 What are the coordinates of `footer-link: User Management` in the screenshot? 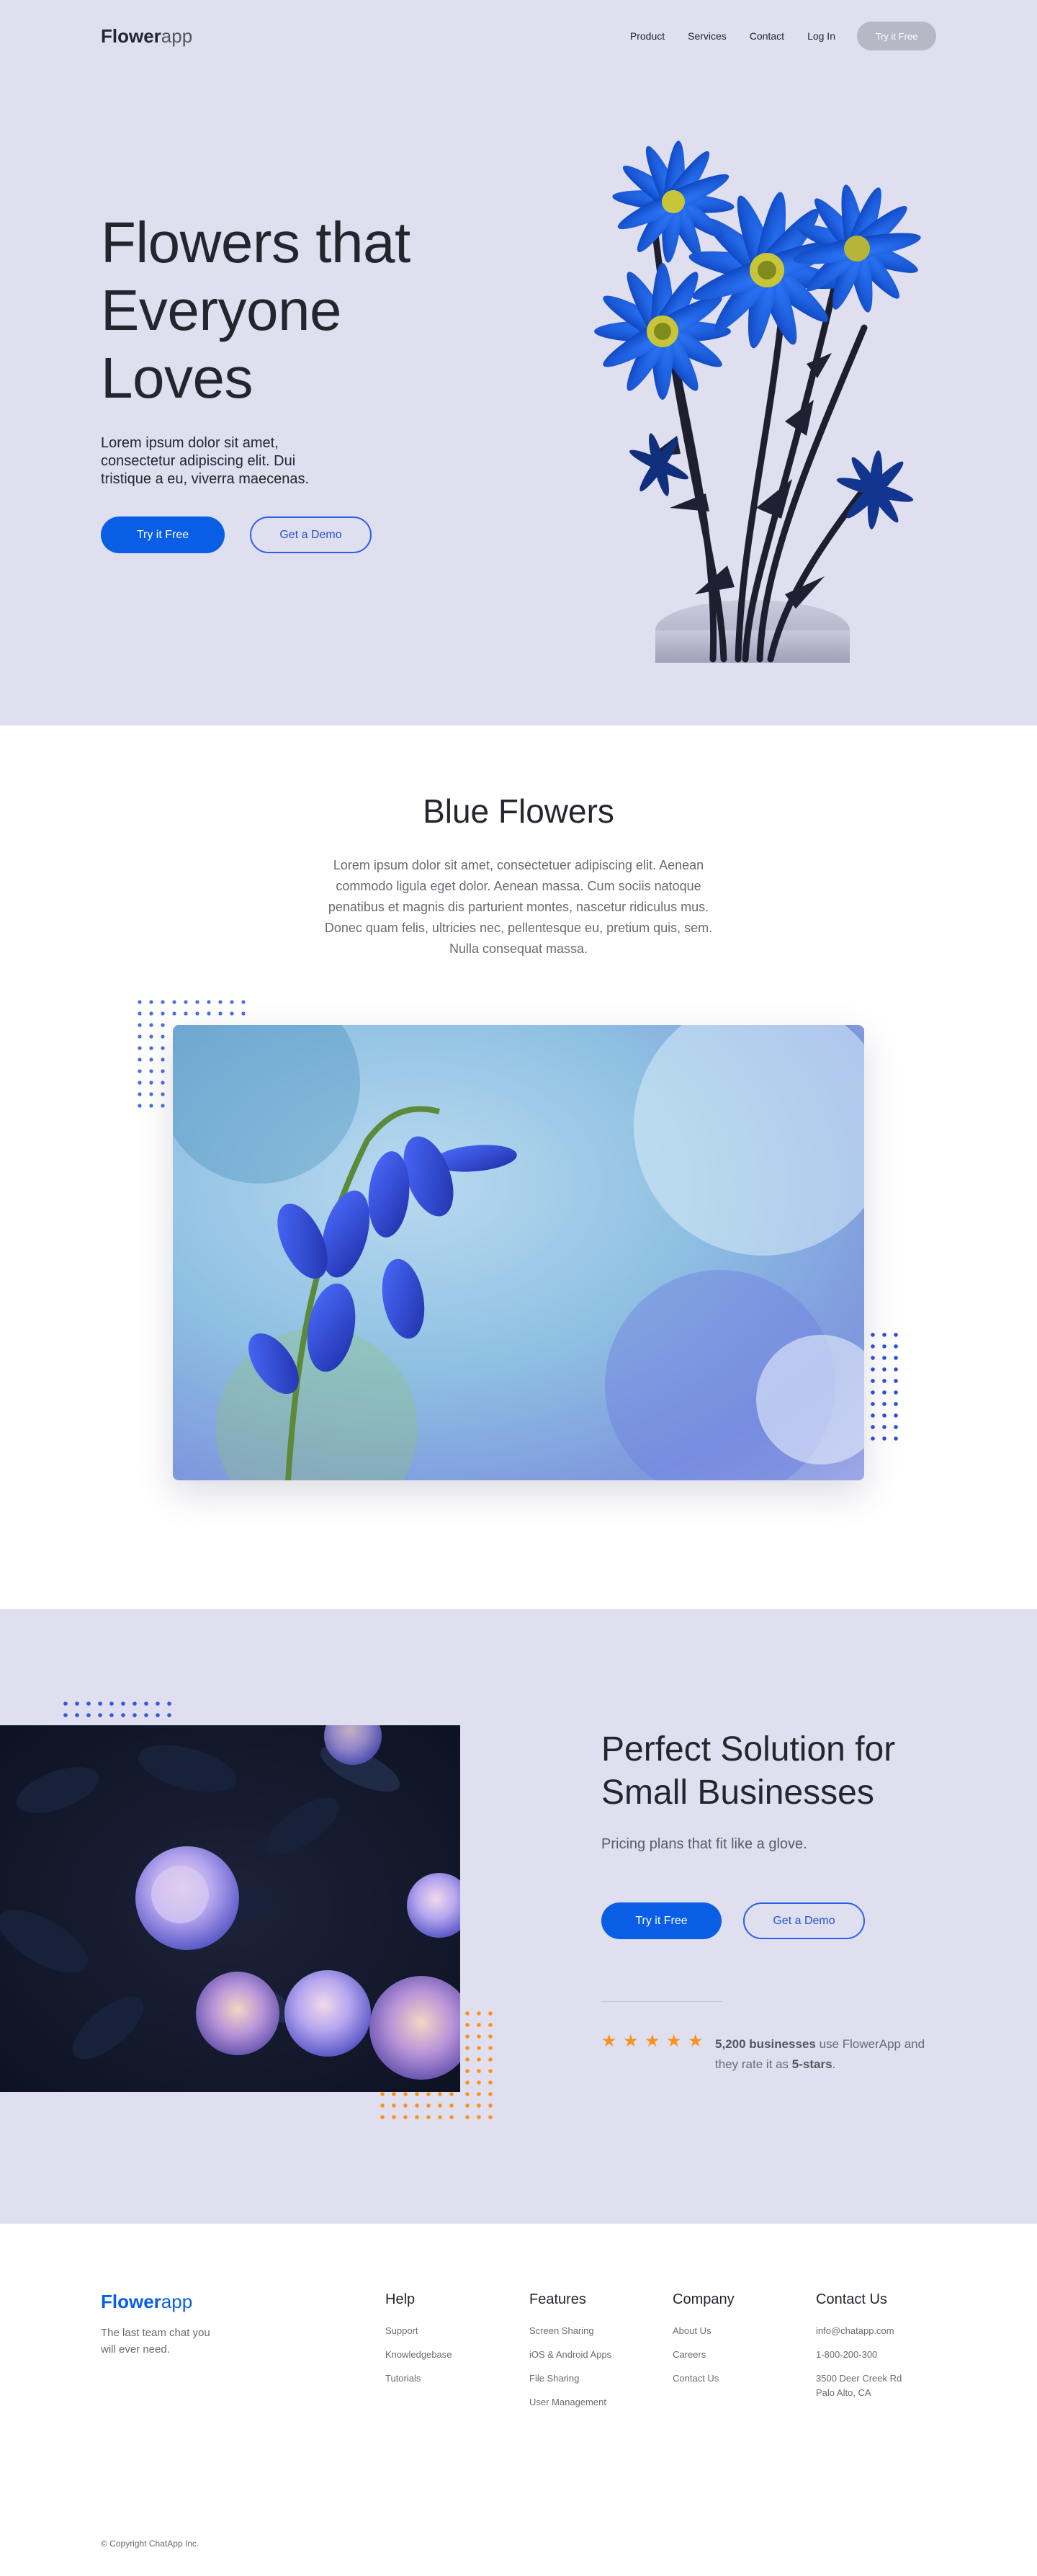 It's located at (570, 2402).